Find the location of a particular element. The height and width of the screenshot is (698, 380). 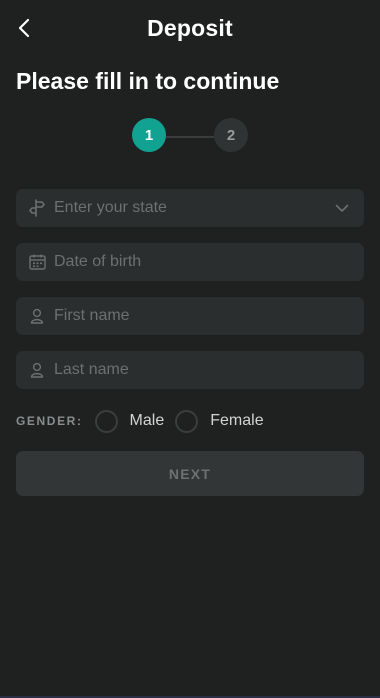

header-title: Deposit is located at coordinates (190, 28).